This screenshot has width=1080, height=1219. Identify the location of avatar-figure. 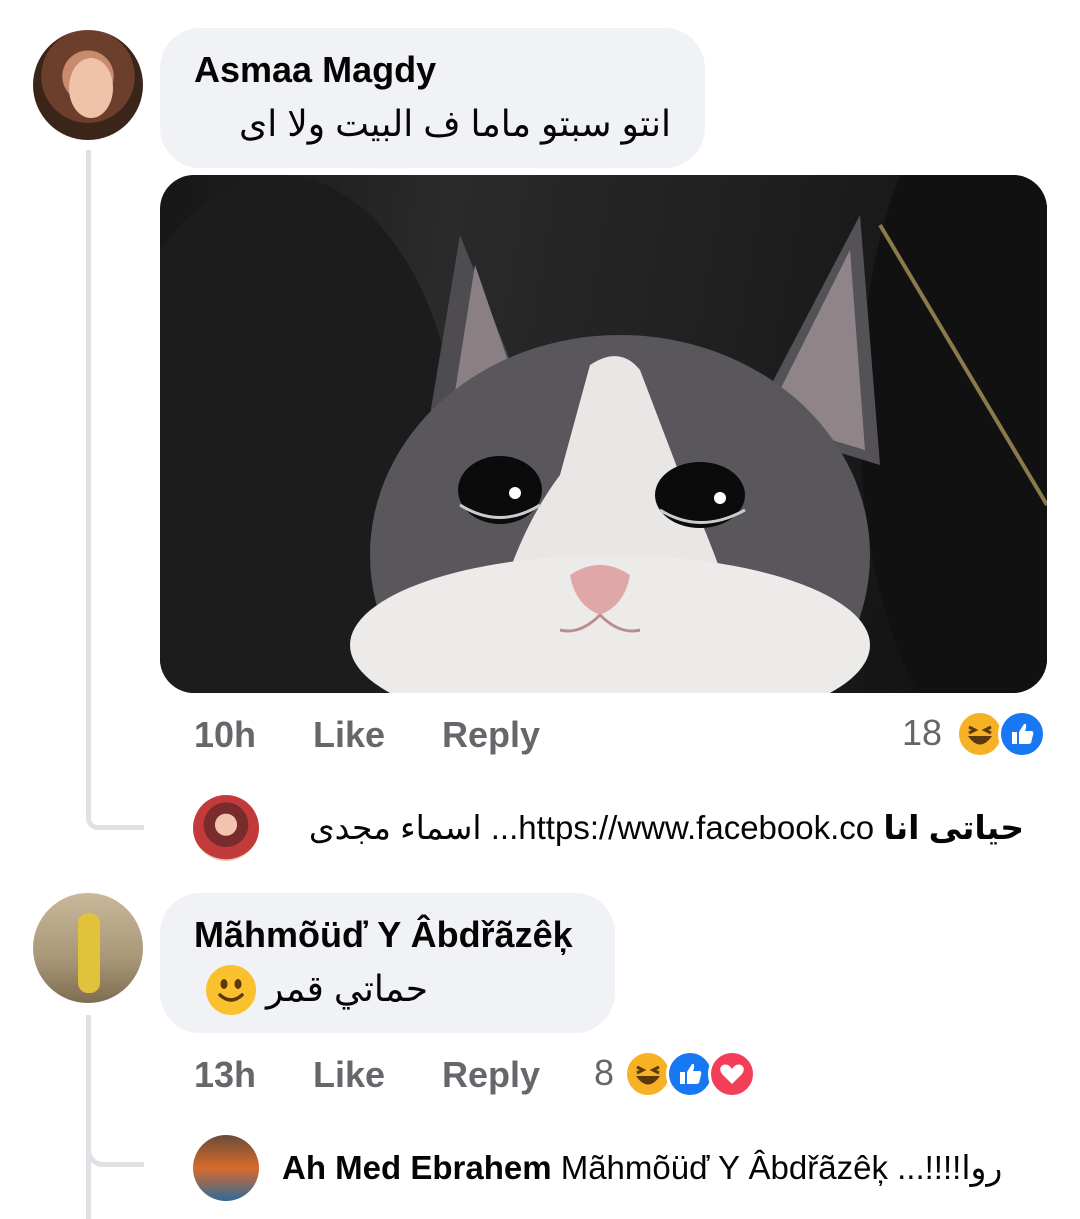
(89, 953).